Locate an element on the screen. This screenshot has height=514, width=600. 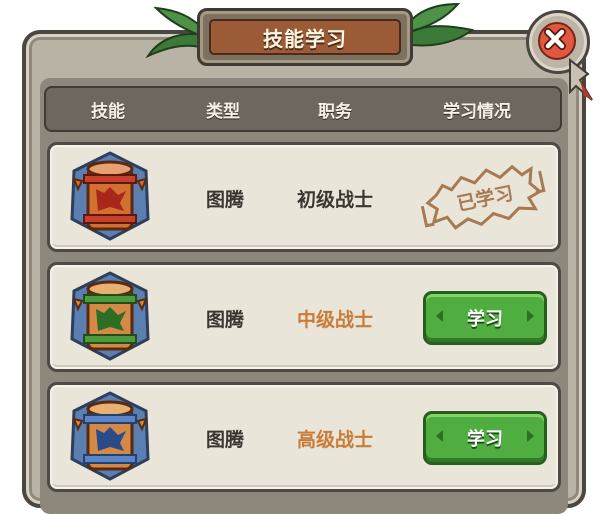
skill-role: 初级战士 is located at coordinates (335, 200).